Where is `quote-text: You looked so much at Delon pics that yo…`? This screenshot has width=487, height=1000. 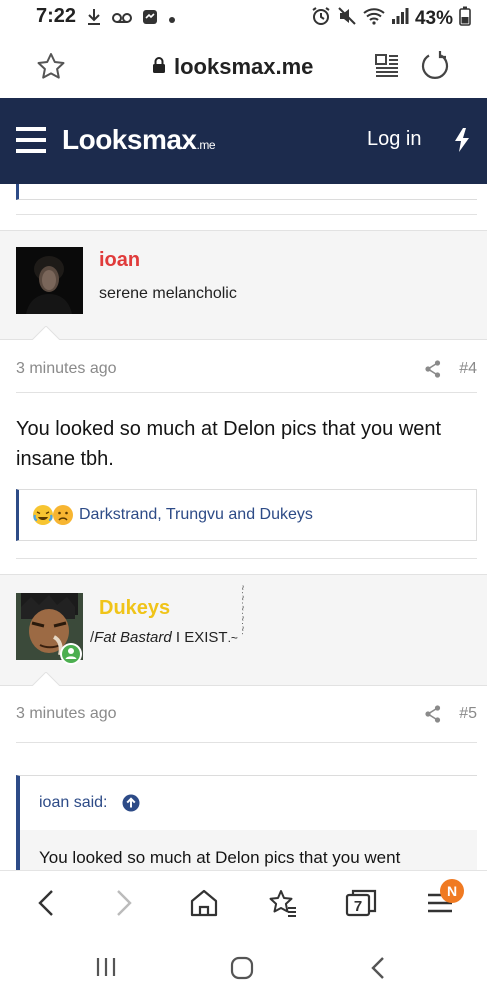 quote-text: You looked so much at Delon pics that yo… is located at coordinates (220, 857).